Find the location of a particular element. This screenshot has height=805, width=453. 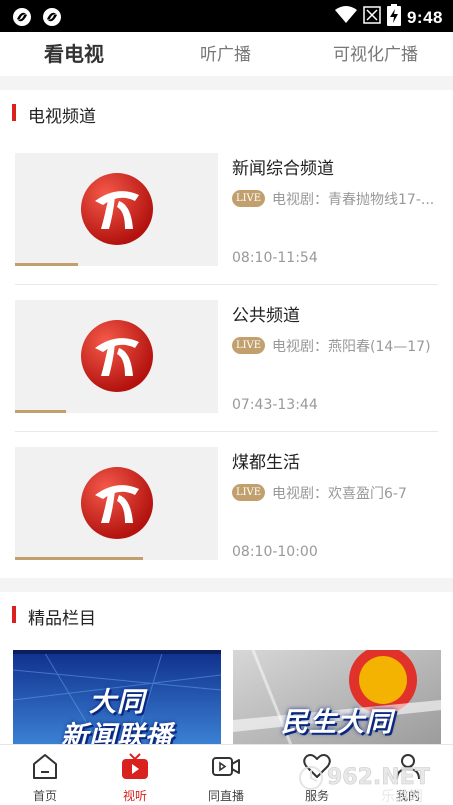

section-title: 电视频道 is located at coordinates (62, 117).